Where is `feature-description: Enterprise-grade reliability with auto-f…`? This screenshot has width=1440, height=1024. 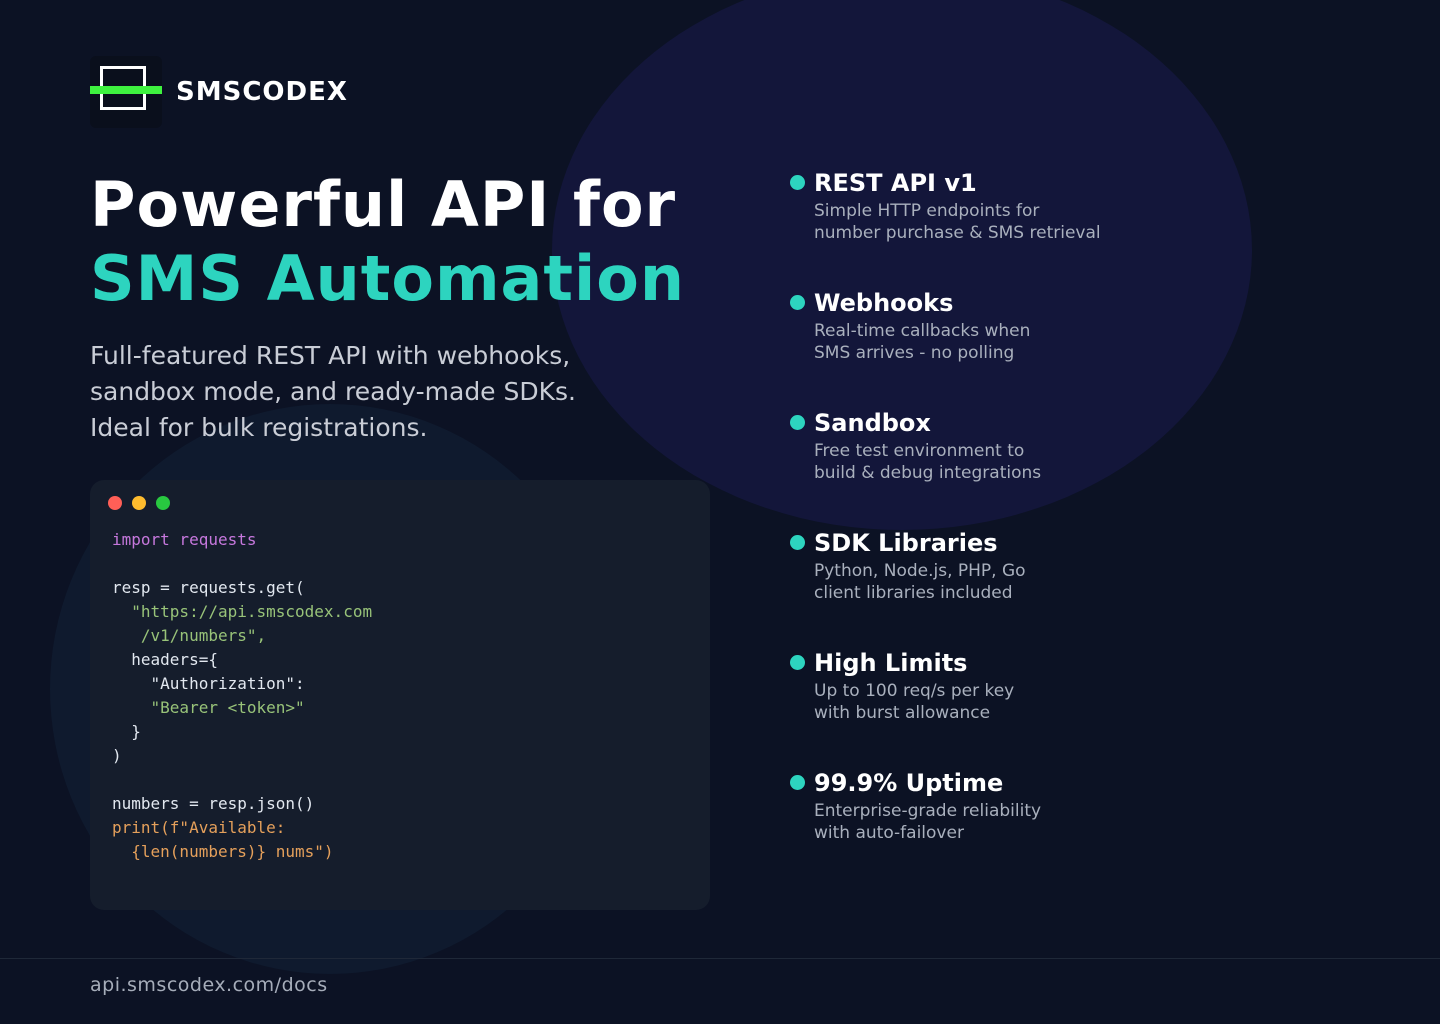
feature-description: Enterprise-grade reliability with auto-f… is located at coordinates (974, 822).